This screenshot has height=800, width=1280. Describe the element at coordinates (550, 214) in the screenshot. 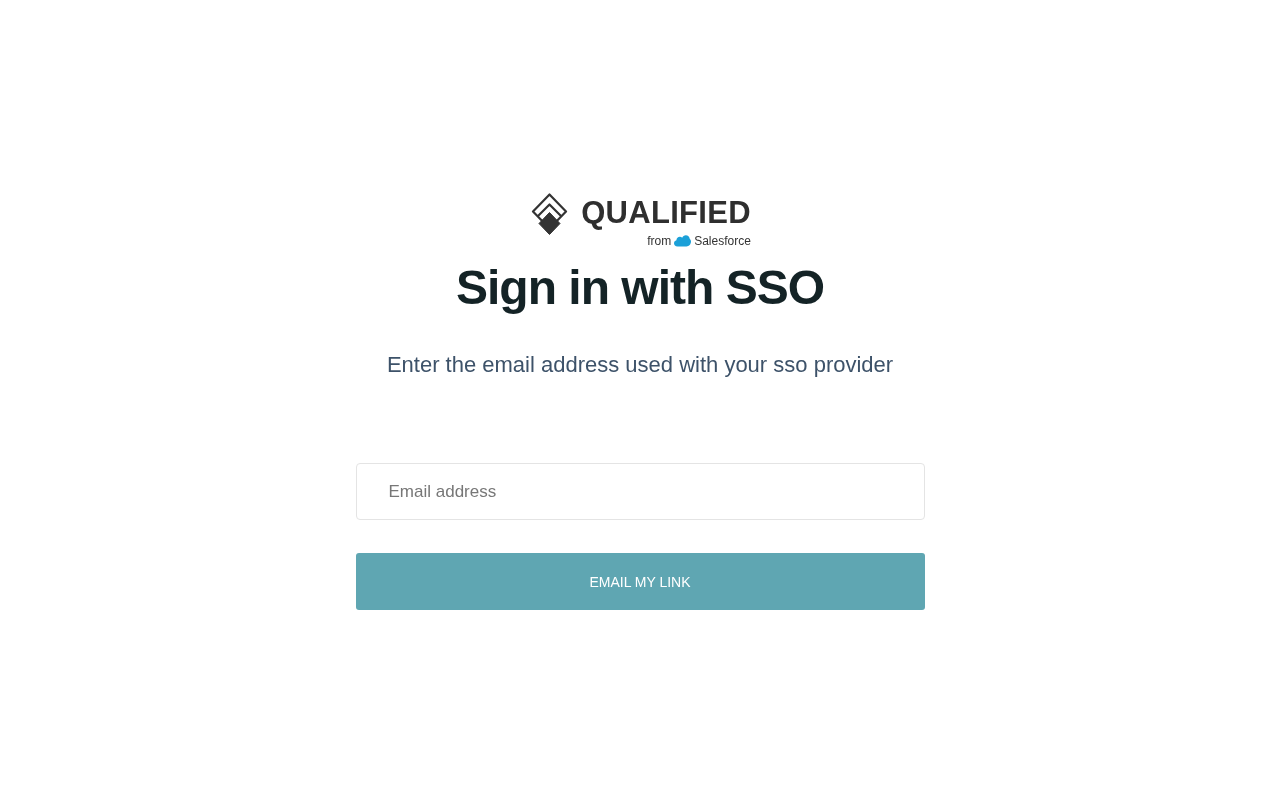

I see `diamond-logo-icon` at that location.